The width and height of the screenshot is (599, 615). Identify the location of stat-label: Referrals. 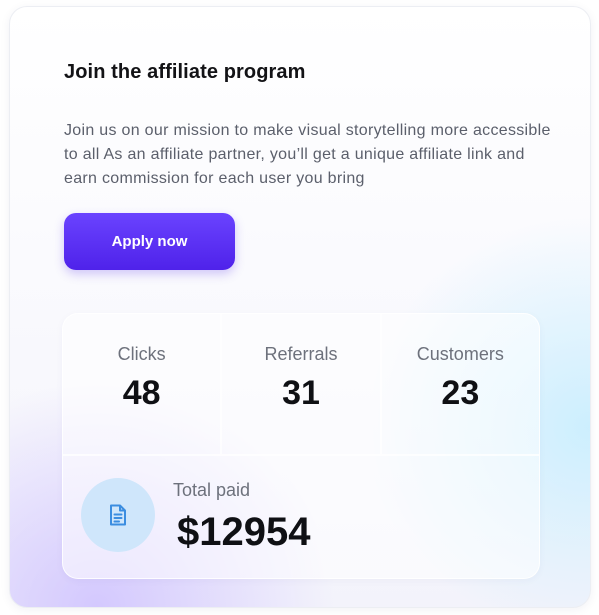
(301, 354).